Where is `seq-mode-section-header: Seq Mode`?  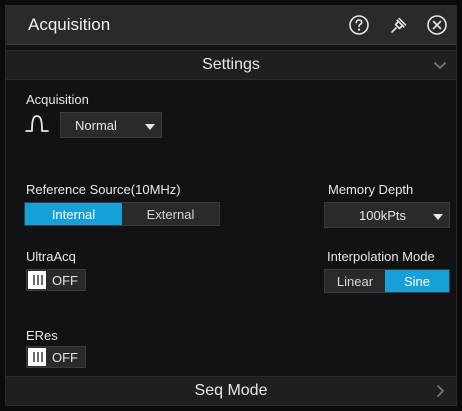 seq-mode-section-header: Seq Mode is located at coordinates (231, 391).